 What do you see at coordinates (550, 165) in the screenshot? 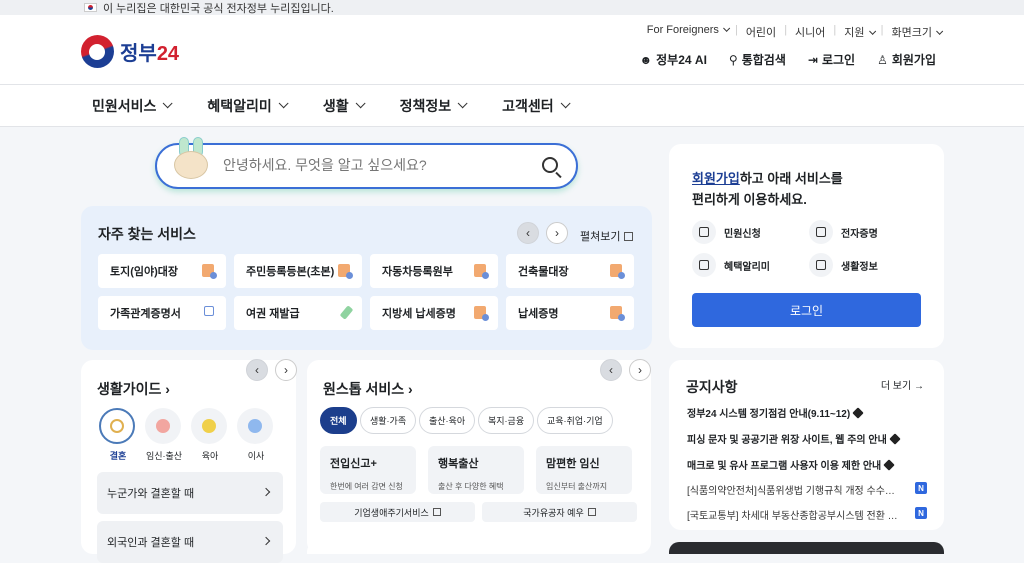
I see `search-submit-icon` at bounding box center [550, 165].